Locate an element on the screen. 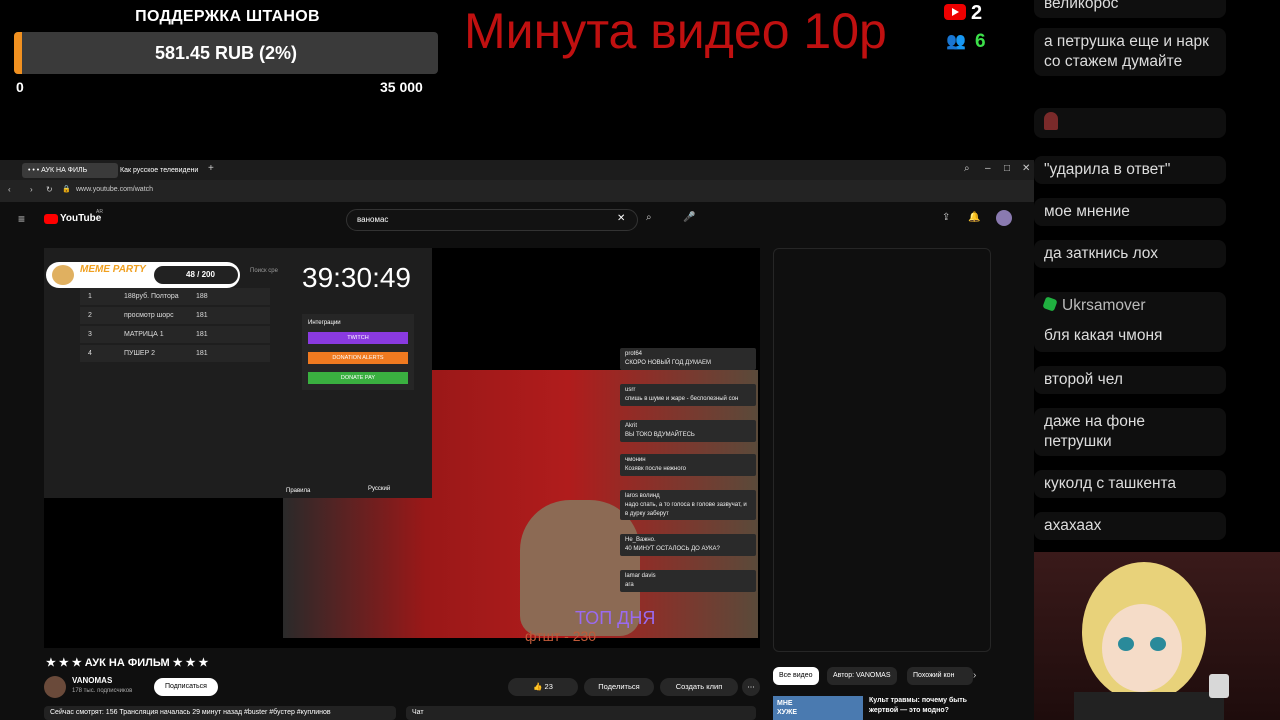 The image size is (1280, 720). thumbnail-text: МНЕ ХУЖЕ is located at coordinates (787, 708).